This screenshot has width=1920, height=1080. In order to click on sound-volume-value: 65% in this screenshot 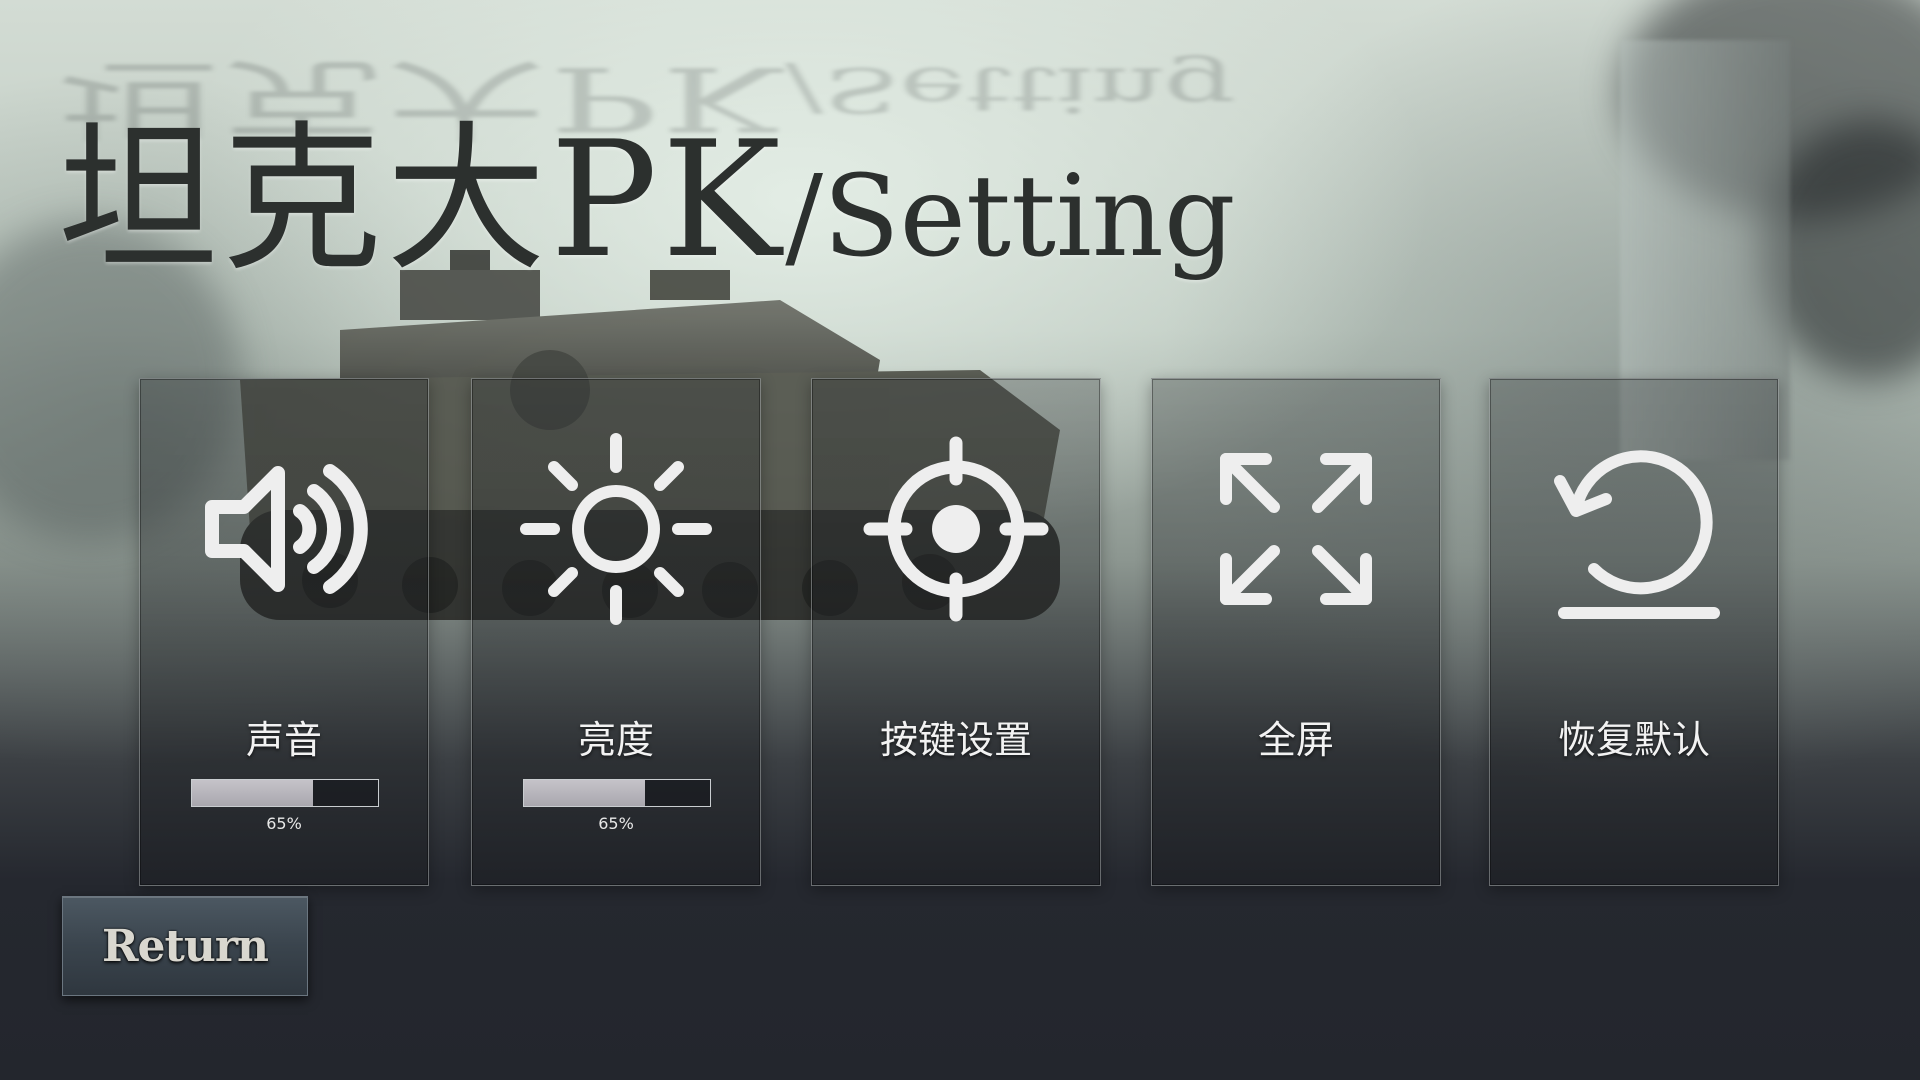, I will do `click(284, 823)`.